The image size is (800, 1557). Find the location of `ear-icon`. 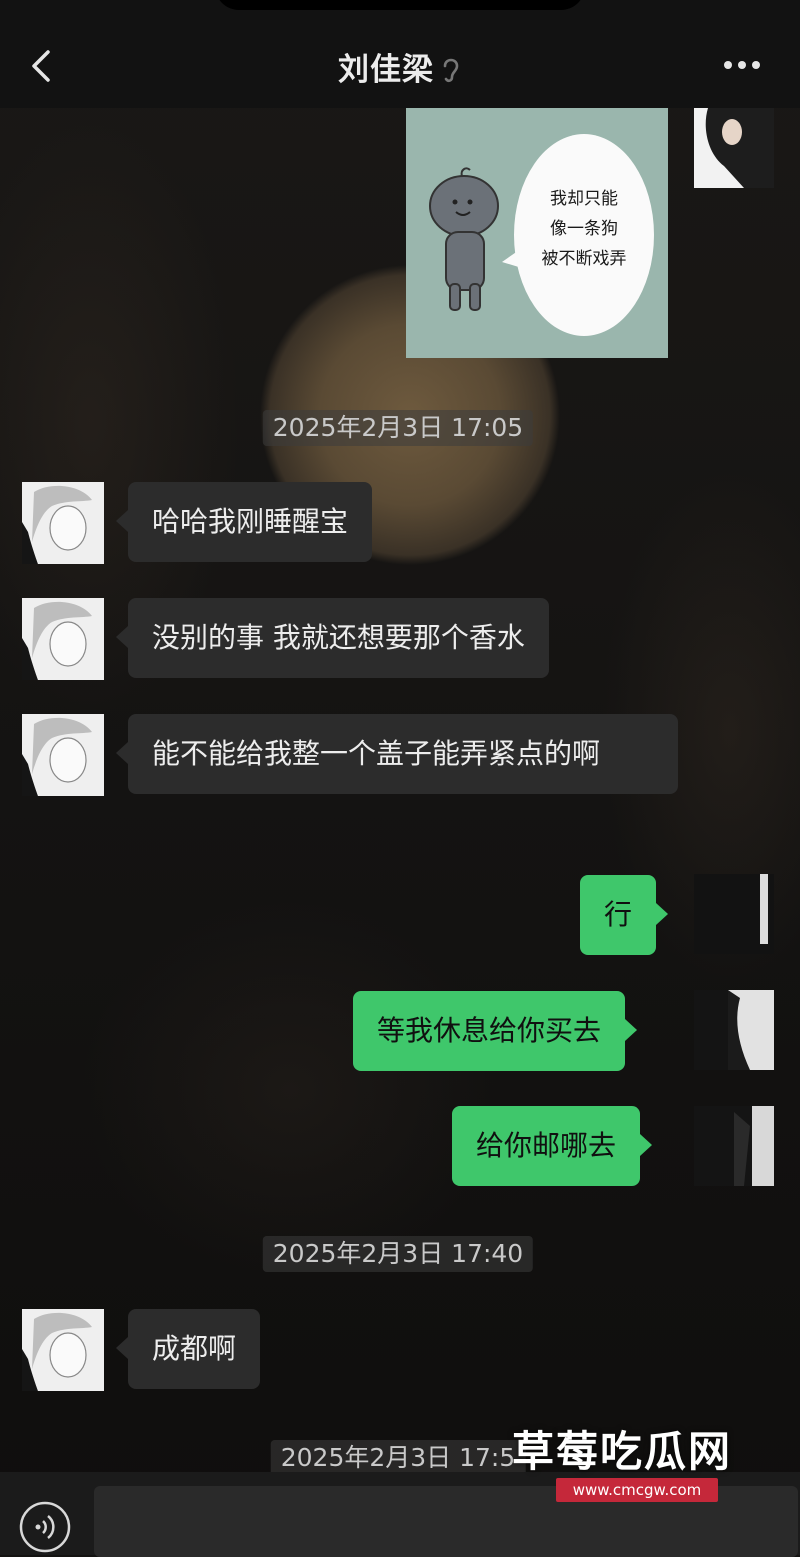

ear-icon is located at coordinates (451, 70).